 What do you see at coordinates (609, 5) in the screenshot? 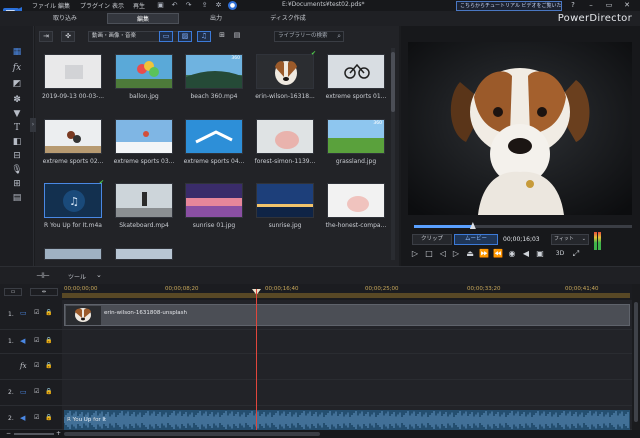
I see `maximize-icon: ▭` at bounding box center [609, 5].